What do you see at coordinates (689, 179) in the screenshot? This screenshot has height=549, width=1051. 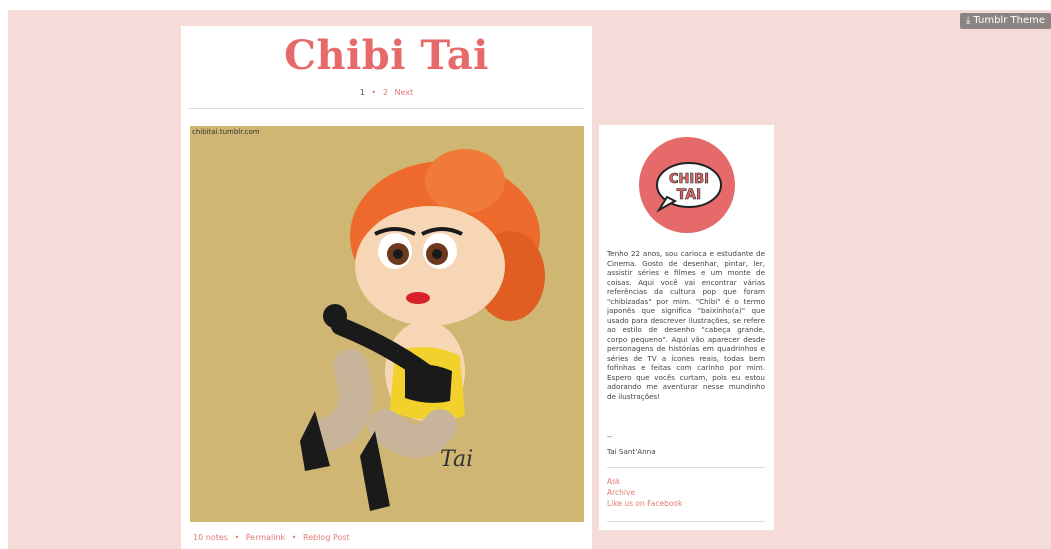 I see `avatar-text-top: CHIBI` at bounding box center [689, 179].